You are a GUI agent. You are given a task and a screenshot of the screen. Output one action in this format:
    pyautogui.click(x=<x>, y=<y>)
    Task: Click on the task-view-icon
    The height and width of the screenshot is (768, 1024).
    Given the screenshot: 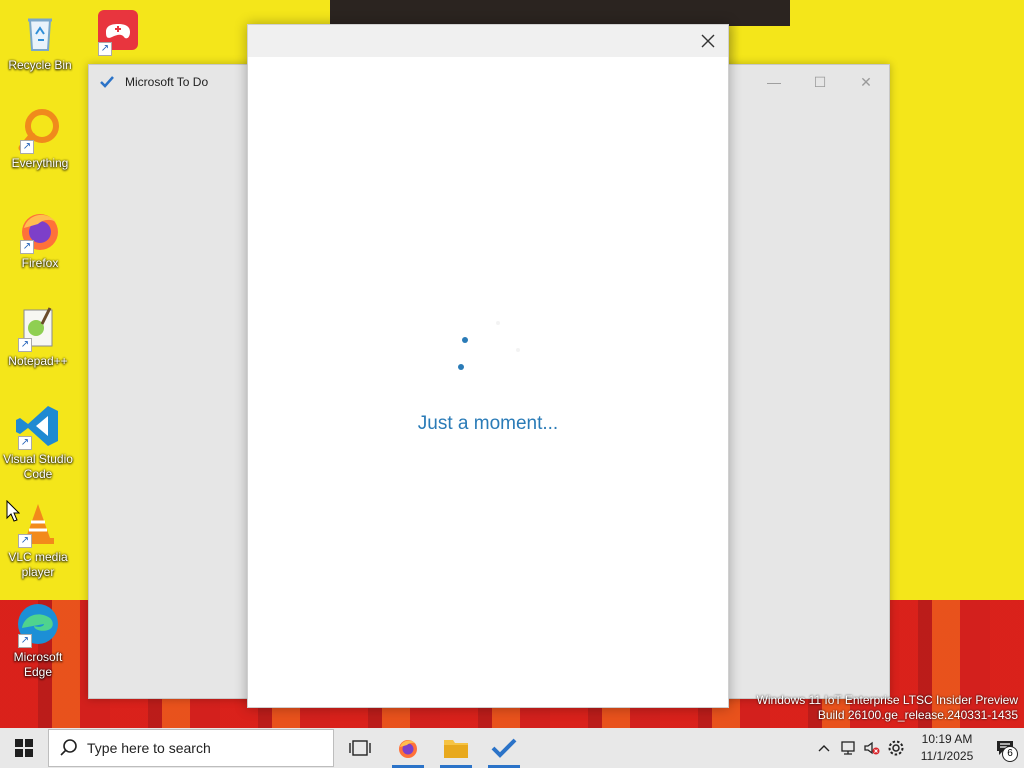 What is the action you would take?
    pyautogui.click(x=360, y=748)
    